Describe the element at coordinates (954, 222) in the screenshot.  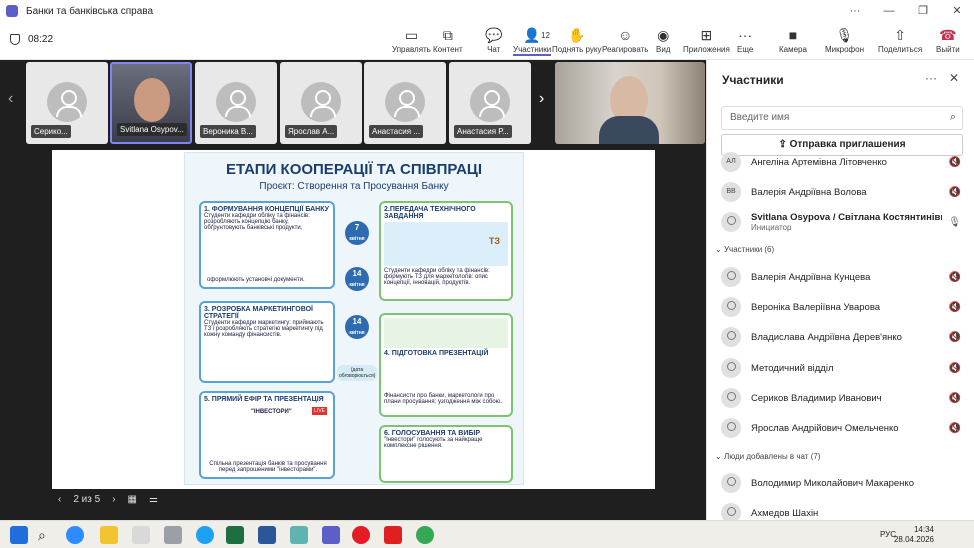
I see `mic-on-icon: 🎙` at that location.